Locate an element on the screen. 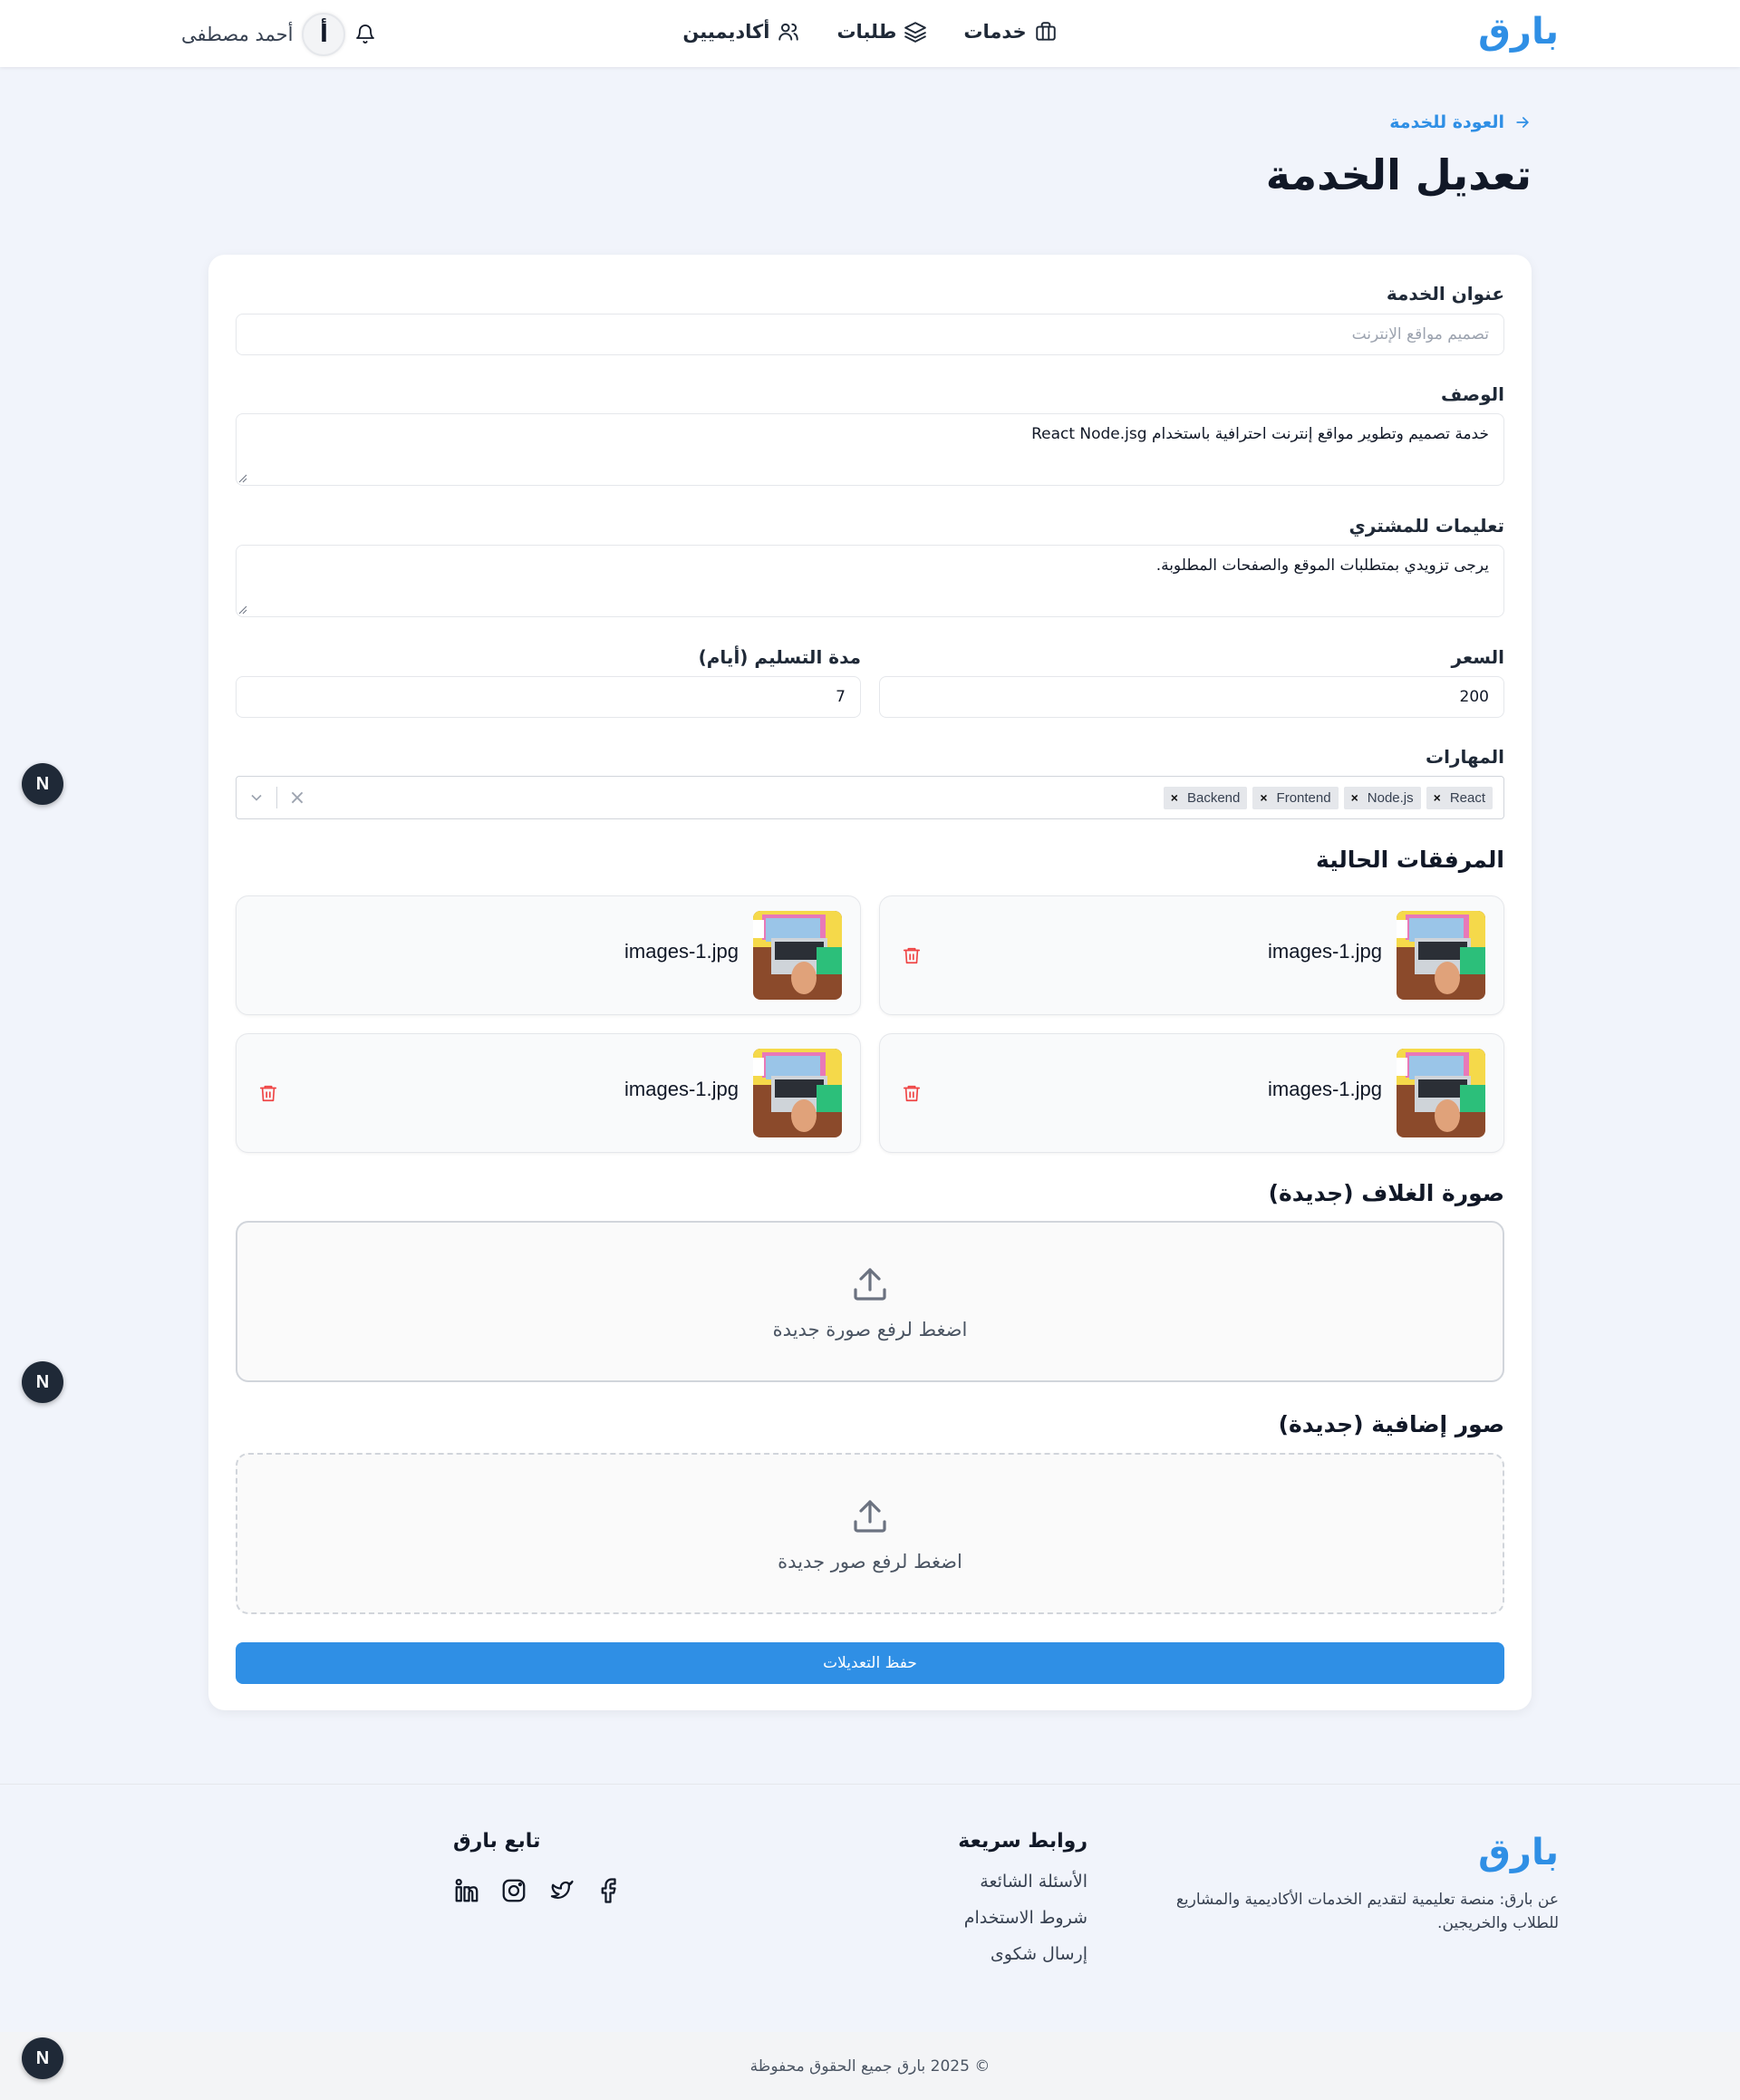 The width and height of the screenshot is (1740, 2100). skill-tag-label: Backend is located at coordinates (1213, 797).